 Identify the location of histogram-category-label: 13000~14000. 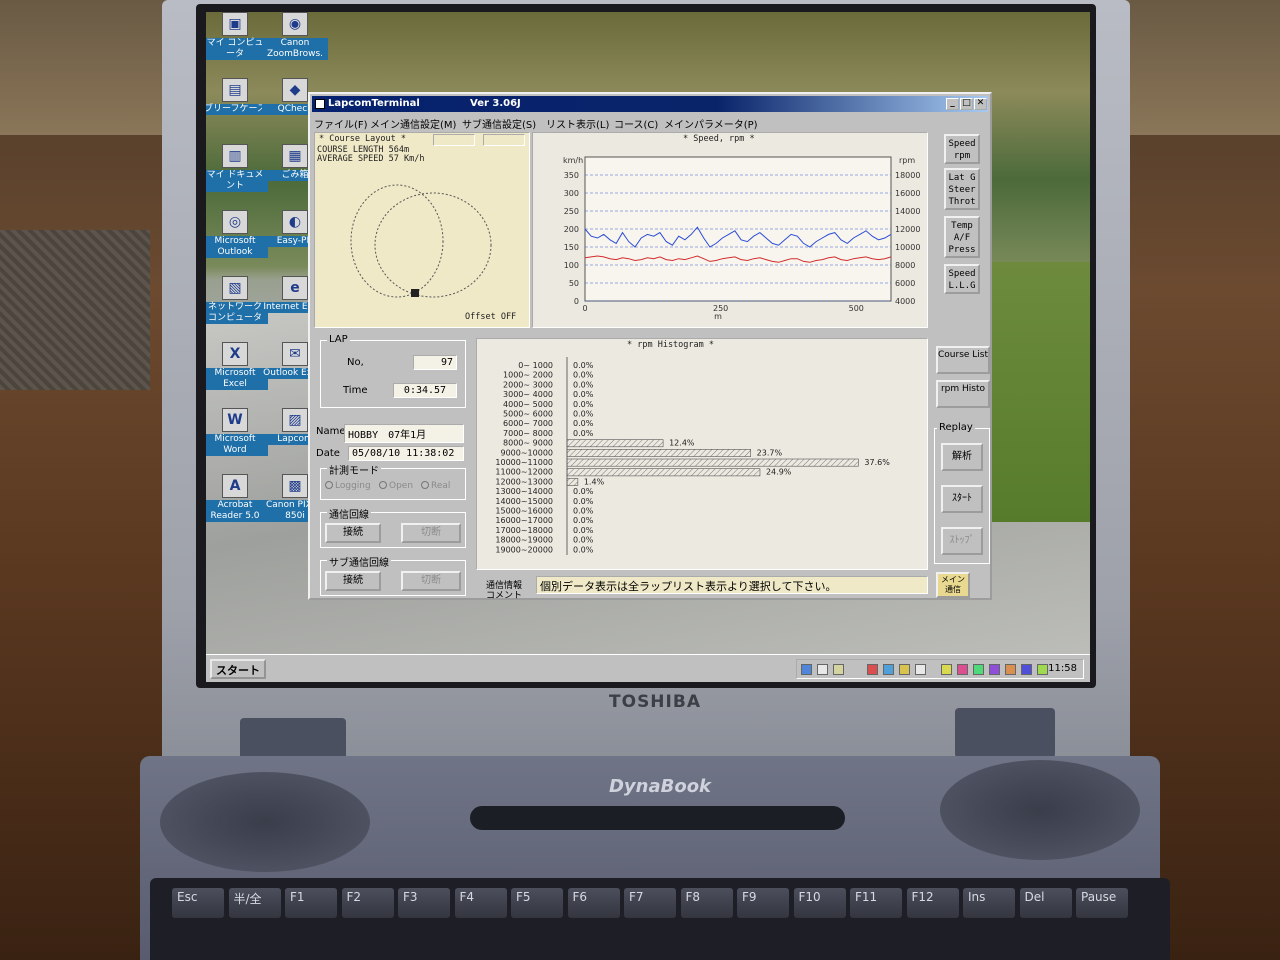
(524, 491).